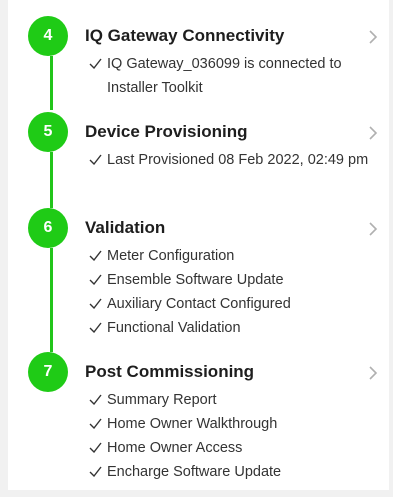 The width and height of the screenshot is (393, 497). What do you see at coordinates (170, 371) in the screenshot?
I see `step-title: Post Commissioning` at bounding box center [170, 371].